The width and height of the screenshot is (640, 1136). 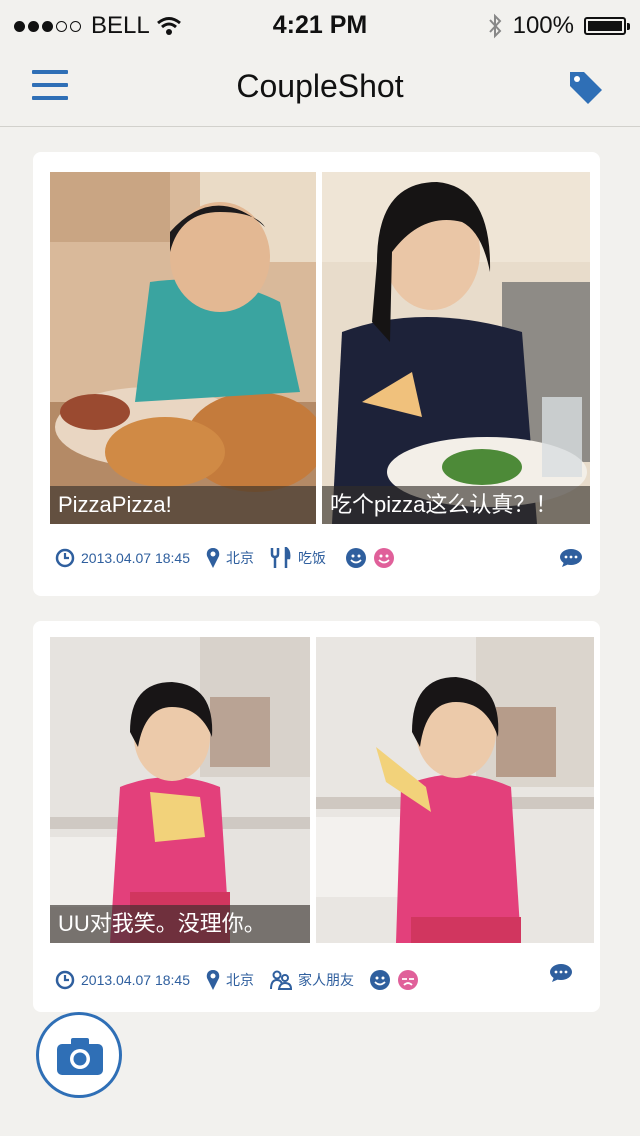 I want to click on tag-icon, so click(x=586, y=88).